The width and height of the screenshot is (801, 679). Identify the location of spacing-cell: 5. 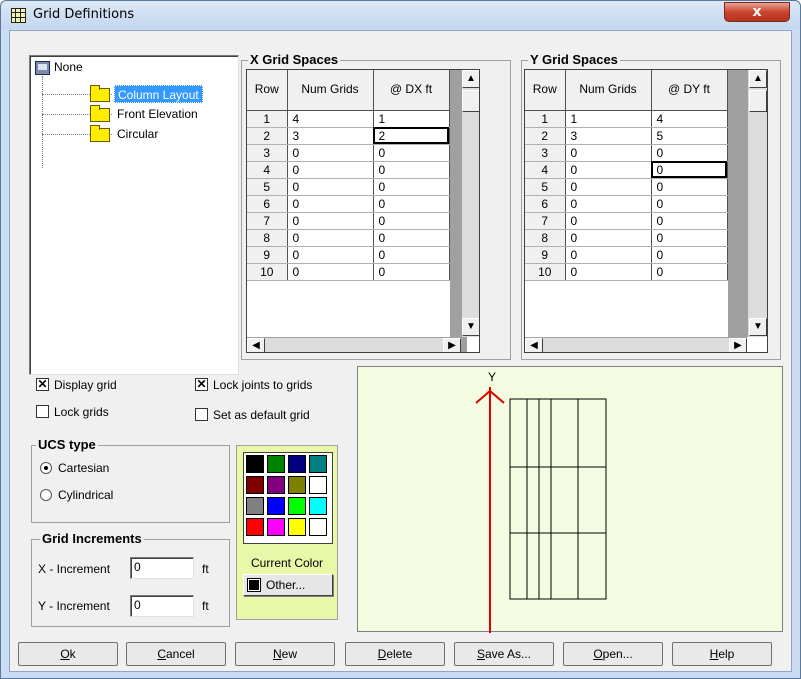
(689, 136).